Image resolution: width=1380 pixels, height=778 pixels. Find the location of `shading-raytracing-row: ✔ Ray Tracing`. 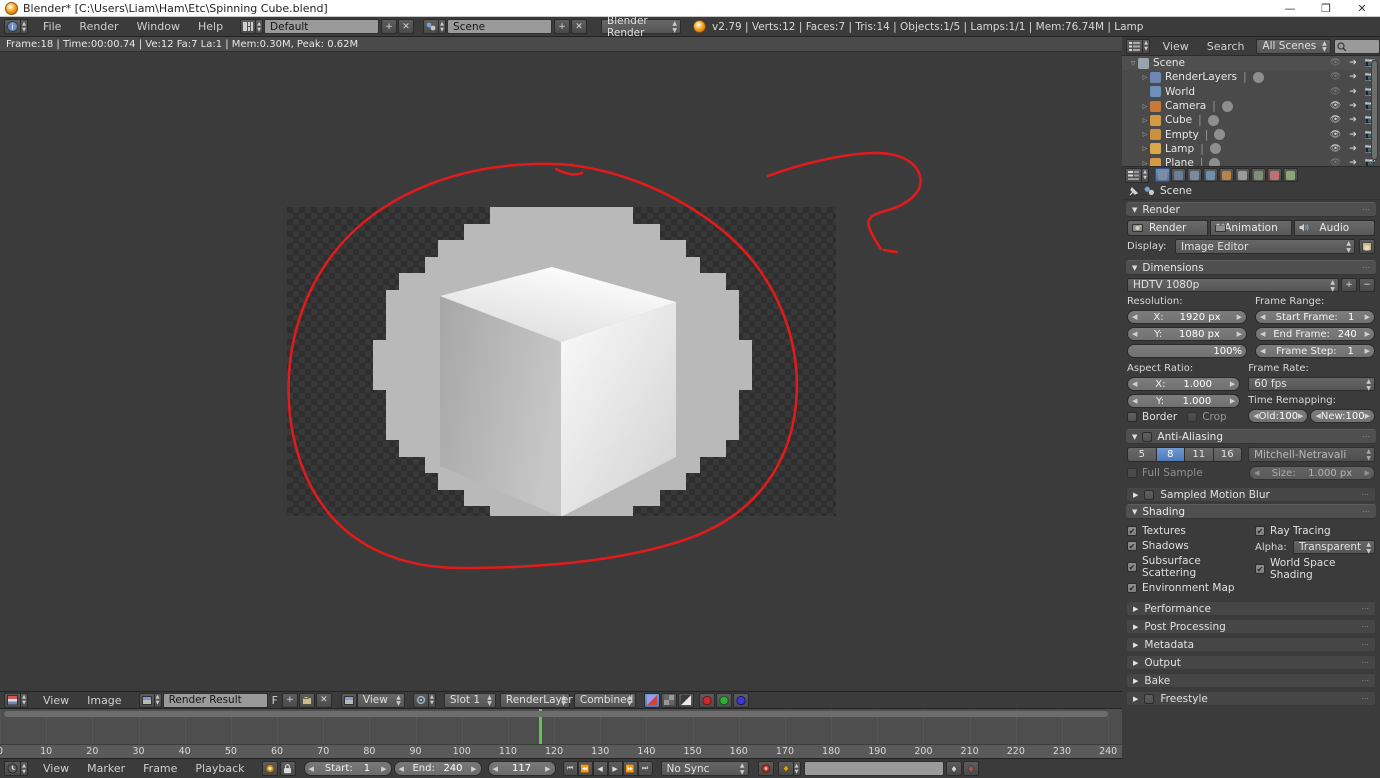

shading-raytracing-row: ✔ Ray Tracing is located at coordinates (1315, 531).